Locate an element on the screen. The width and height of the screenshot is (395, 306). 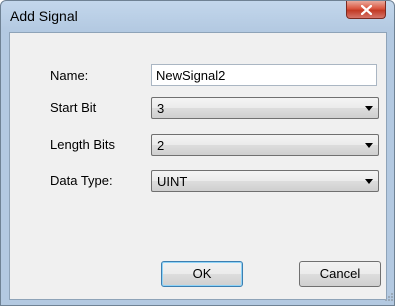
close-button is located at coordinates (366, 10).